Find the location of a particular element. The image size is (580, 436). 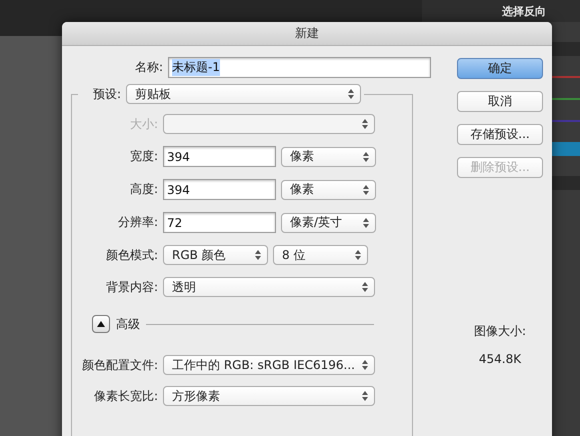

name-field: 未标题-1 is located at coordinates (299, 67).